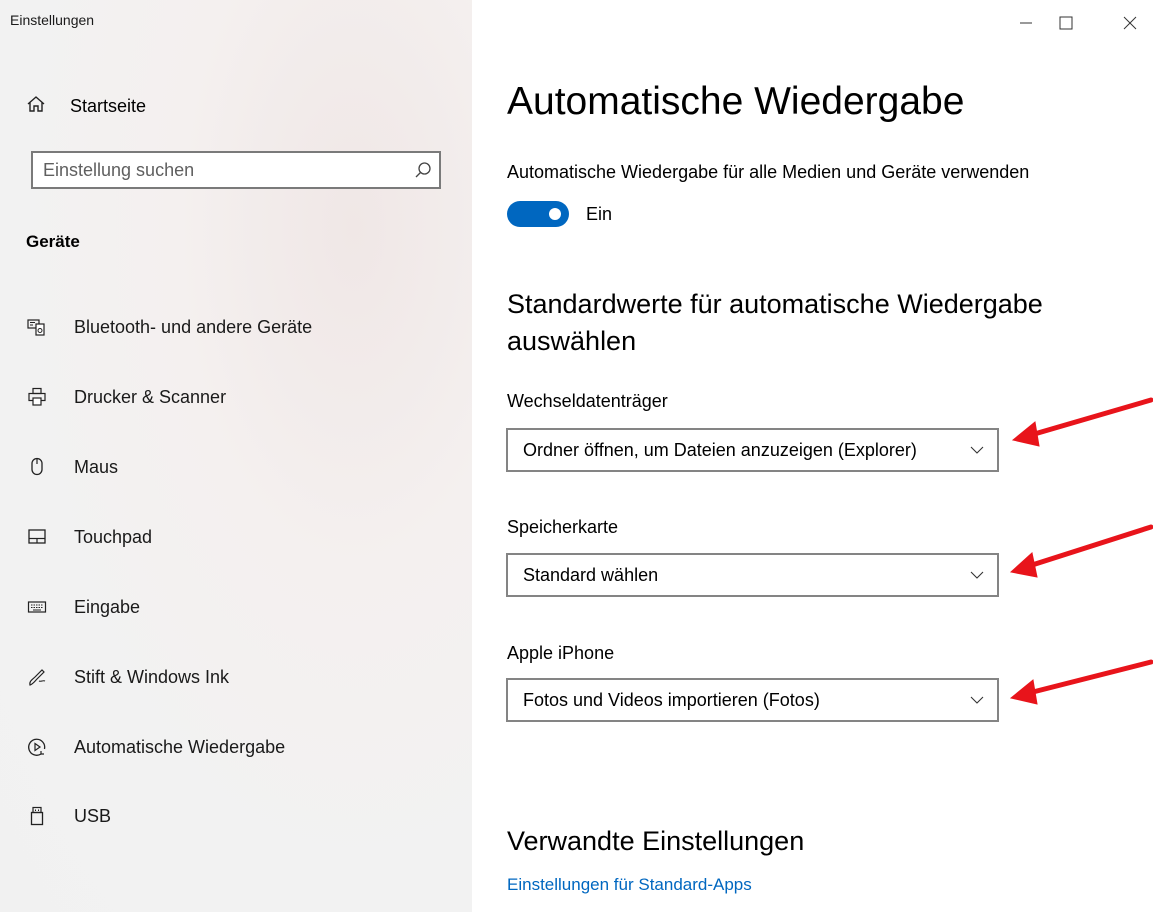 This screenshot has width=1153, height=912. Describe the element at coordinates (220, 170) in the screenshot. I see `search-input` at that location.